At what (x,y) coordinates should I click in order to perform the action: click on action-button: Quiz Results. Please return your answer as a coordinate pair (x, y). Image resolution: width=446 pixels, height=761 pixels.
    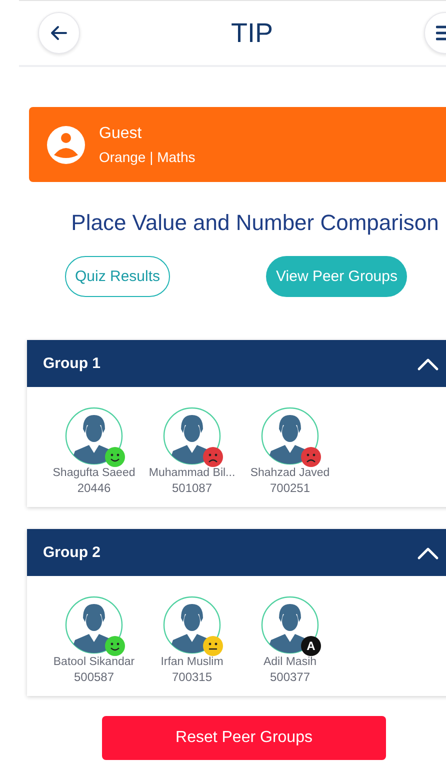
    Looking at the image, I should click on (117, 276).